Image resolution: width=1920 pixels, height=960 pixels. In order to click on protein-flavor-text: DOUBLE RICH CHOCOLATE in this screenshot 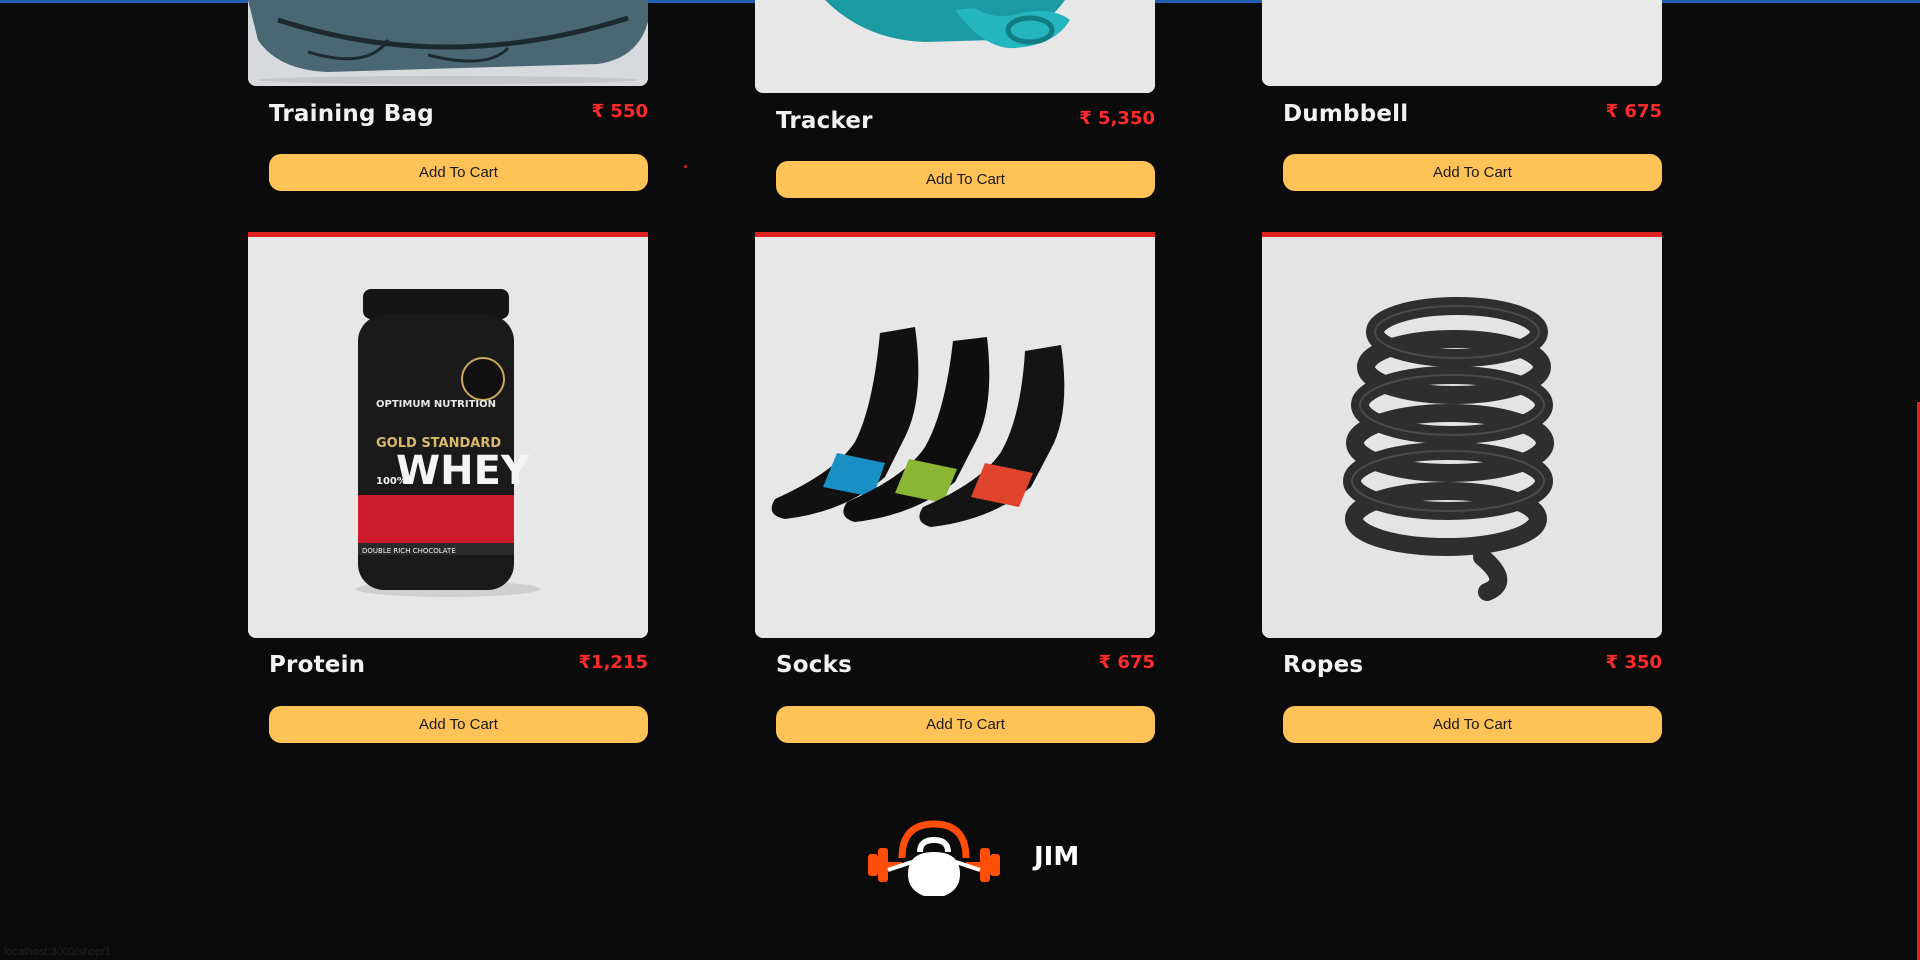, I will do `click(409, 551)`.